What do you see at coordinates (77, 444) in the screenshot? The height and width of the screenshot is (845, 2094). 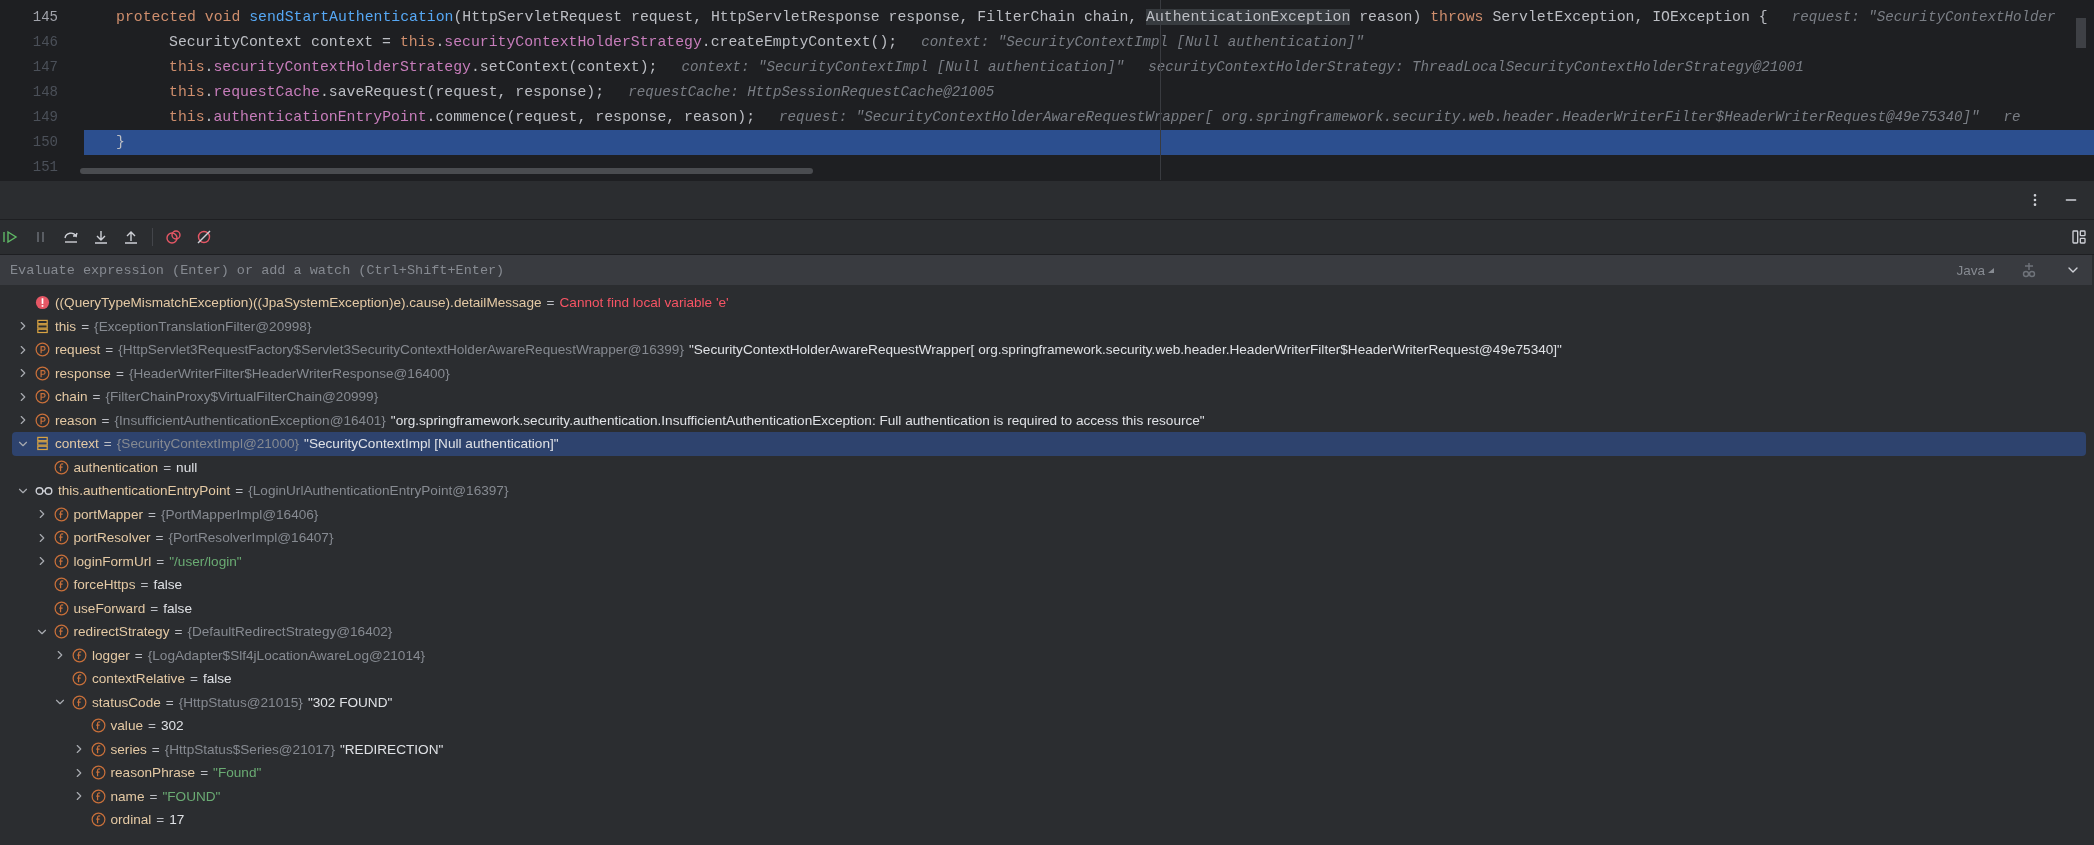 I see `variable-name: context` at bounding box center [77, 444].